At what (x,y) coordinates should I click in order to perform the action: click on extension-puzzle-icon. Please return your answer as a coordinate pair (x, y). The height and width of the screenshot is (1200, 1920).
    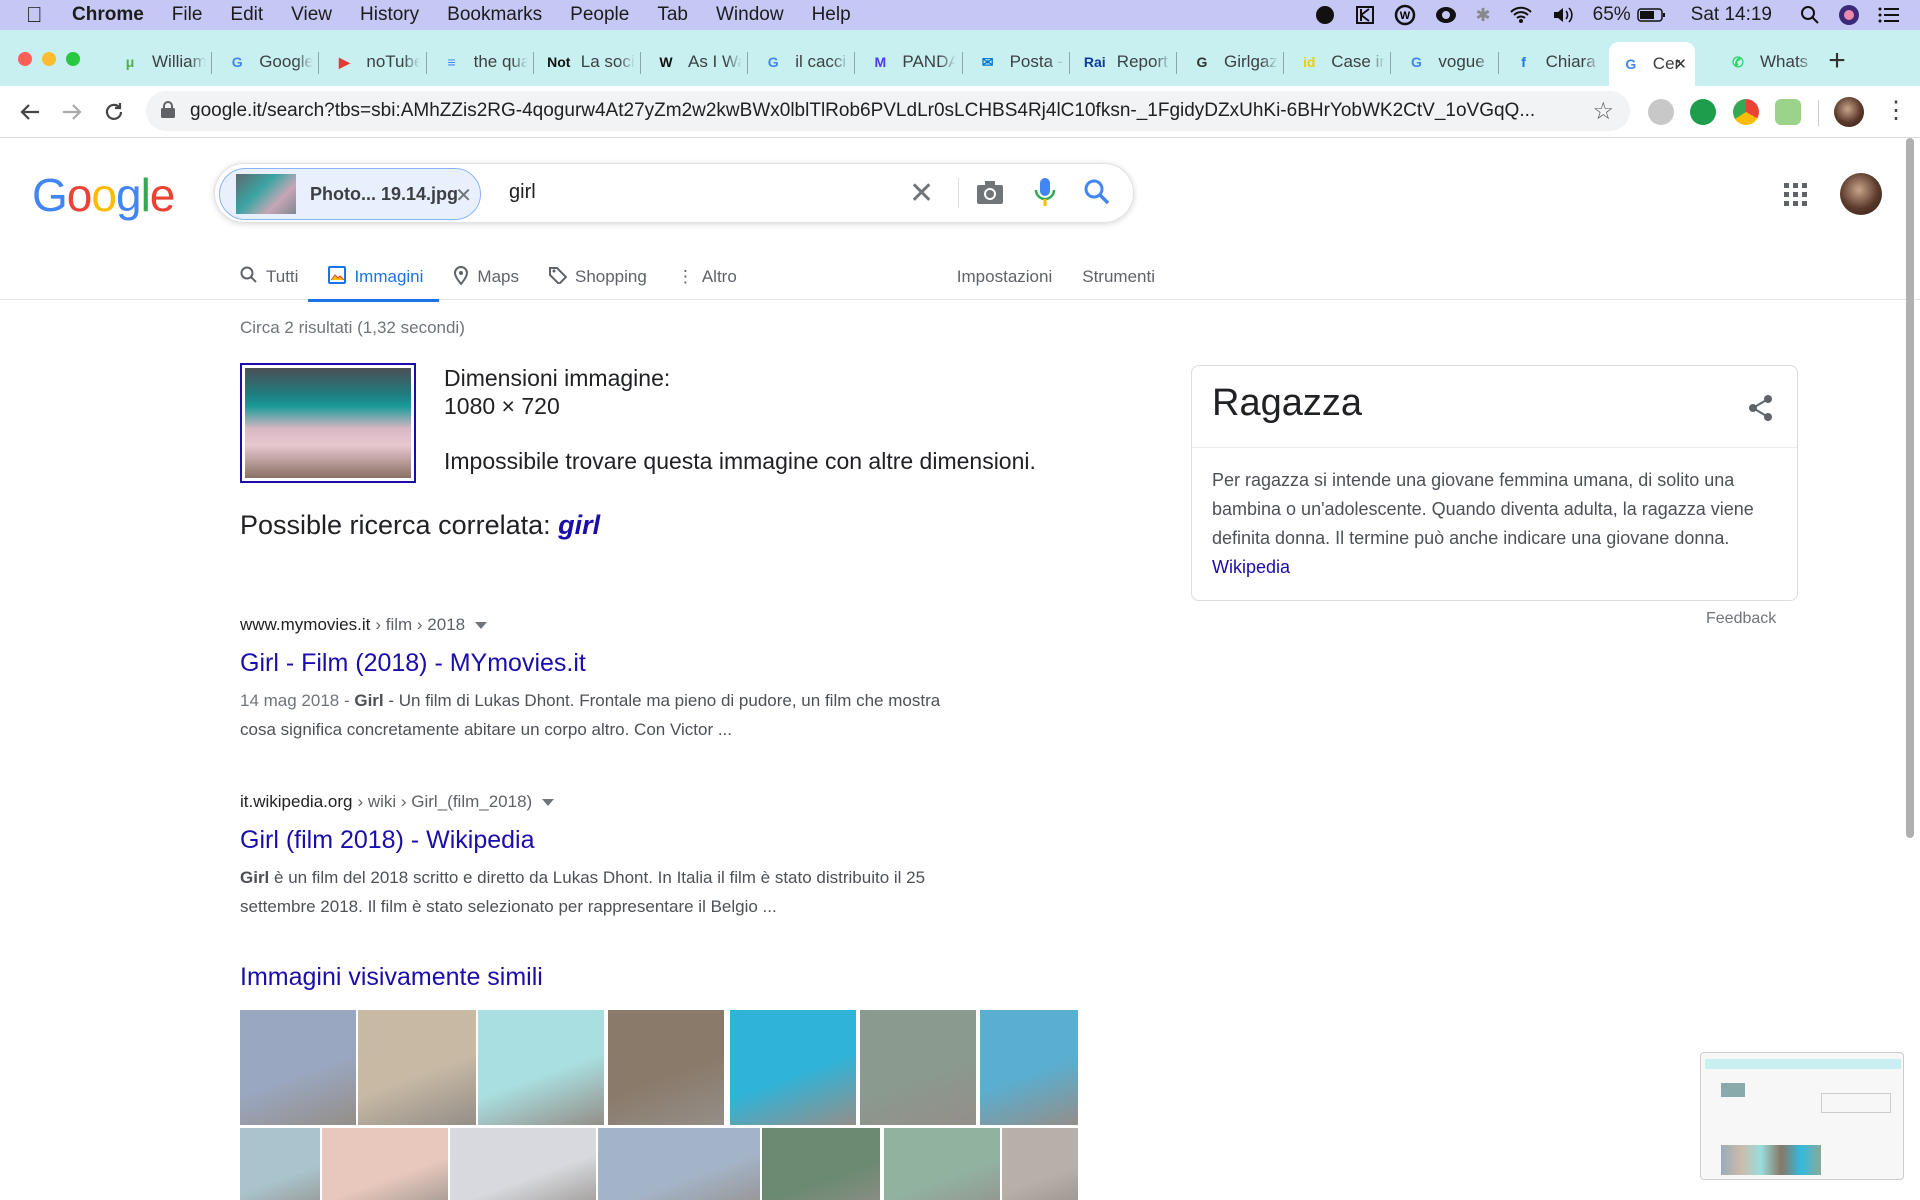
    Looking at the image, I should click on (1788, 112).